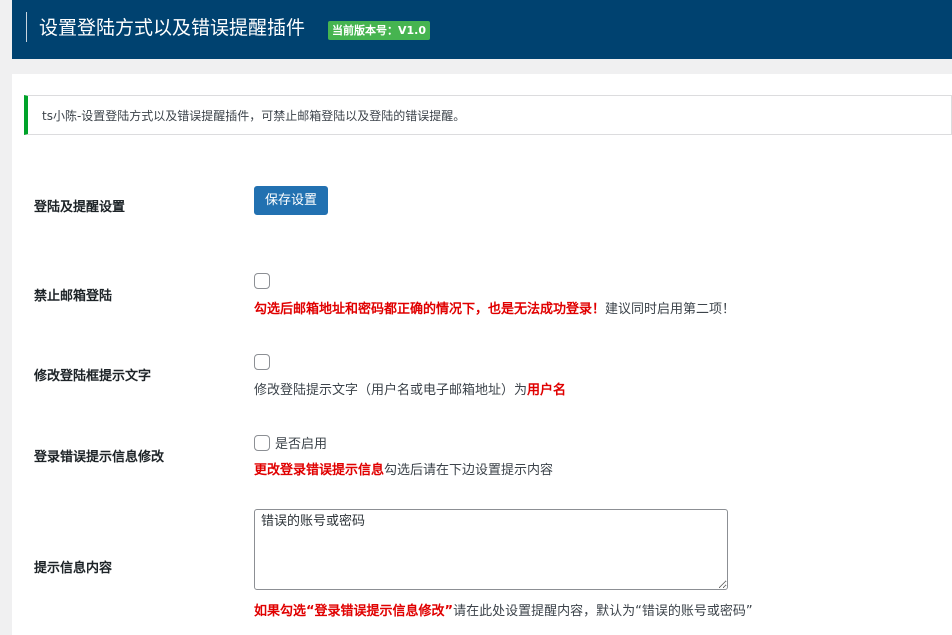 This screenshot has height=635, width=952. I want to click on login-hint-description: 修改登陆提示文字（用户名或电子邮箱地址）为用户名, so click(410, 388).